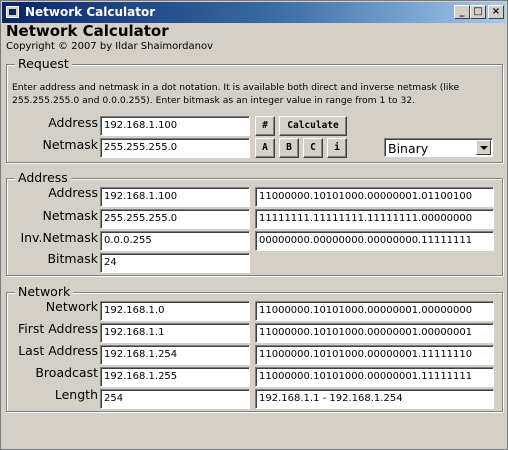 The image size is (508, 450). I want to click on address-legend: Address, so click(43, 177).